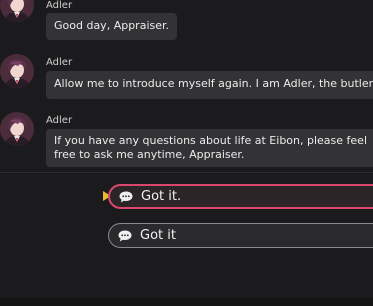  Describe the element at coordinates (186, 302) in the screenshot. I see `bottom-bar` at that location.